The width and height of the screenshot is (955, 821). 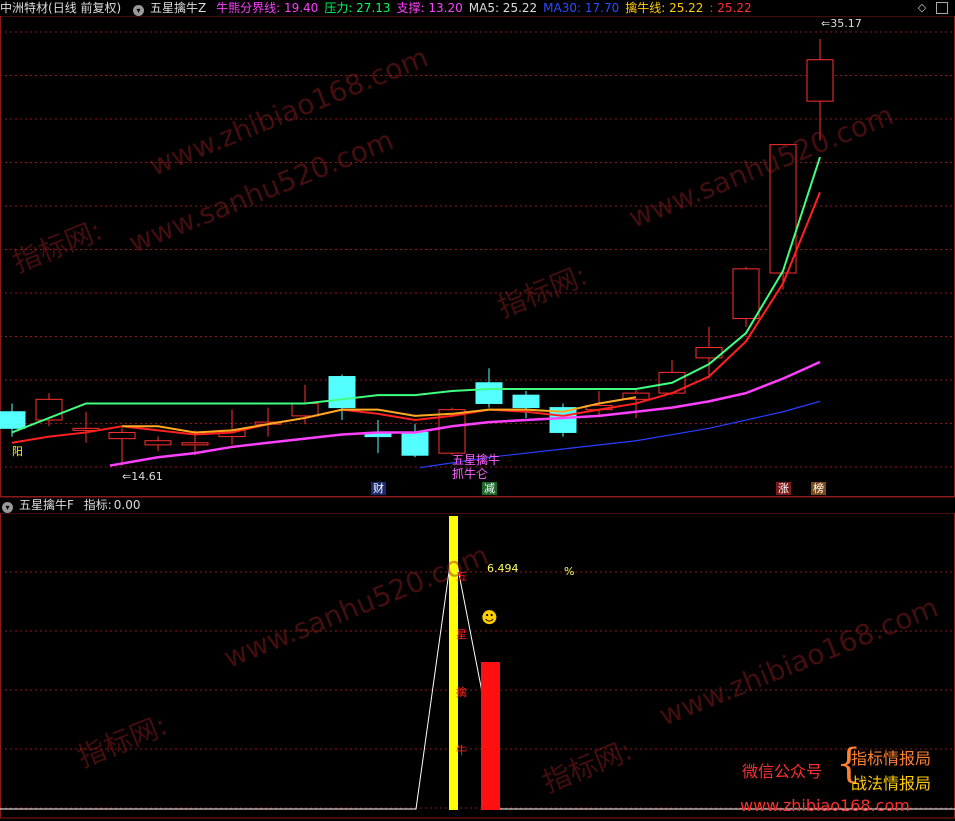 I want to click on sub-indicator-name: 五星擒牛F, so click(x=46, y=505).